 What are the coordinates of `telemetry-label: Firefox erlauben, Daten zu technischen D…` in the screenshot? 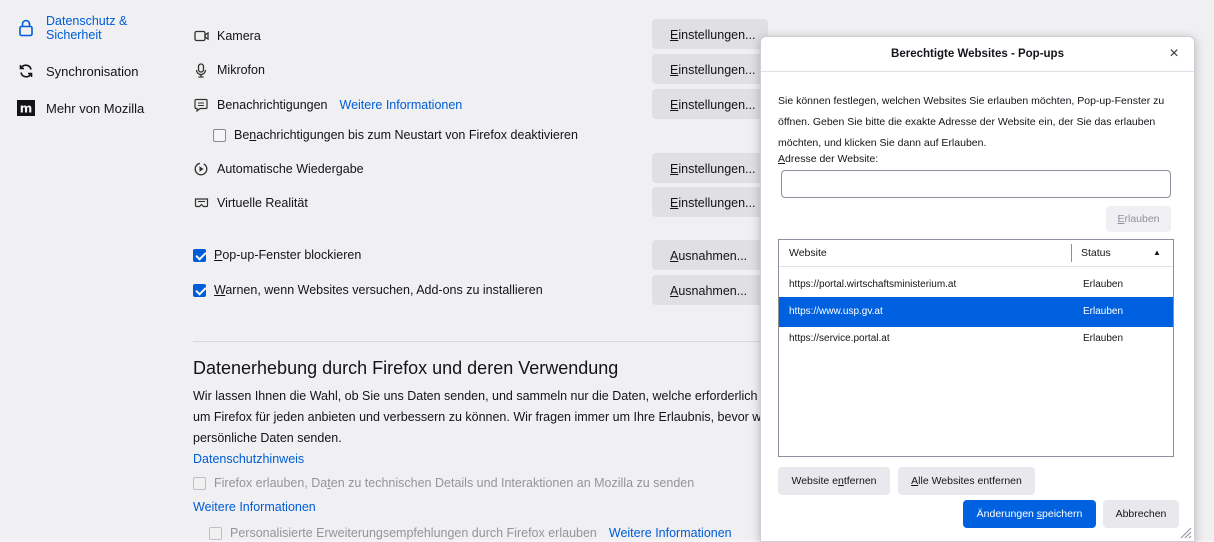 It's located at (454, 483).